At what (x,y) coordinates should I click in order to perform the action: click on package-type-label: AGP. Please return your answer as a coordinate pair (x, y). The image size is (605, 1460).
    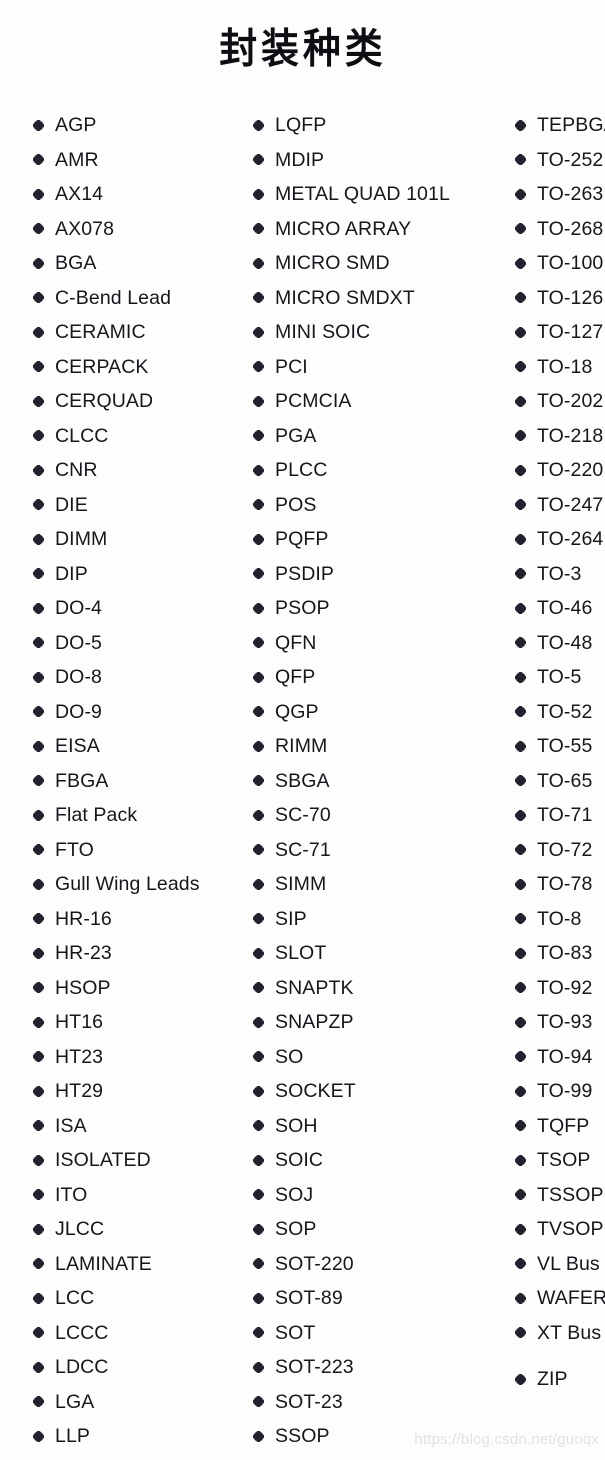
    Looking at the image, I should click on (76, 125).